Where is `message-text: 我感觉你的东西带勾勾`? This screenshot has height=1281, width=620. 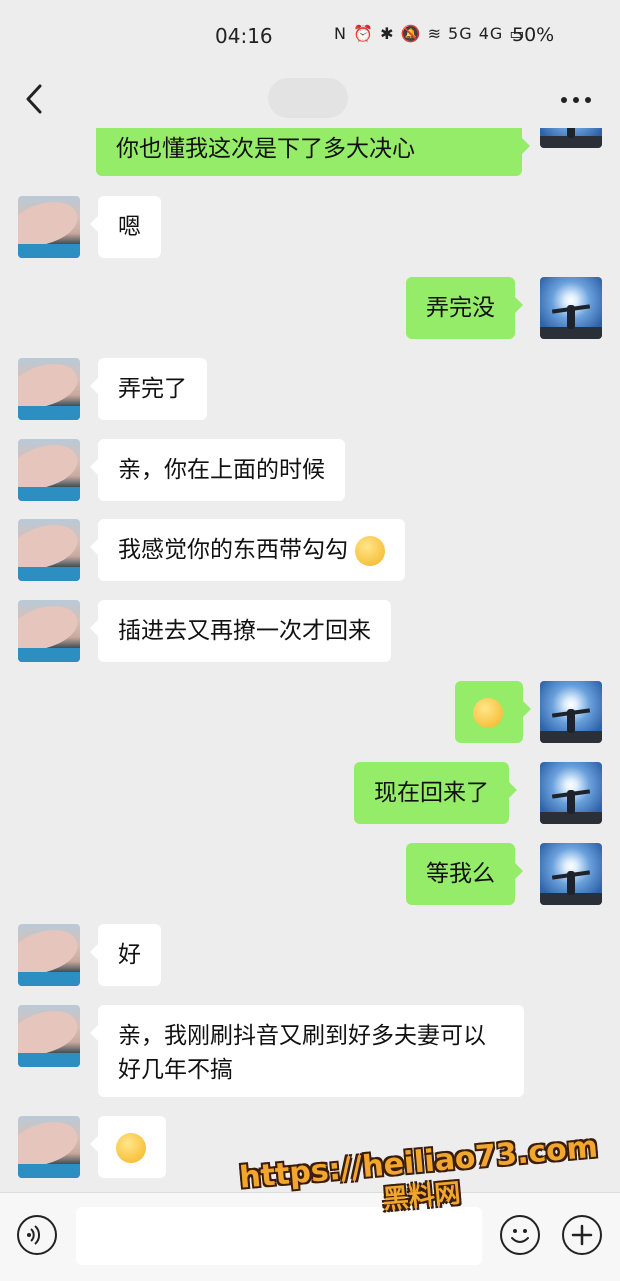
message-text: 我感觉你的东西带勾勾 is located at coordinates (233, 550).